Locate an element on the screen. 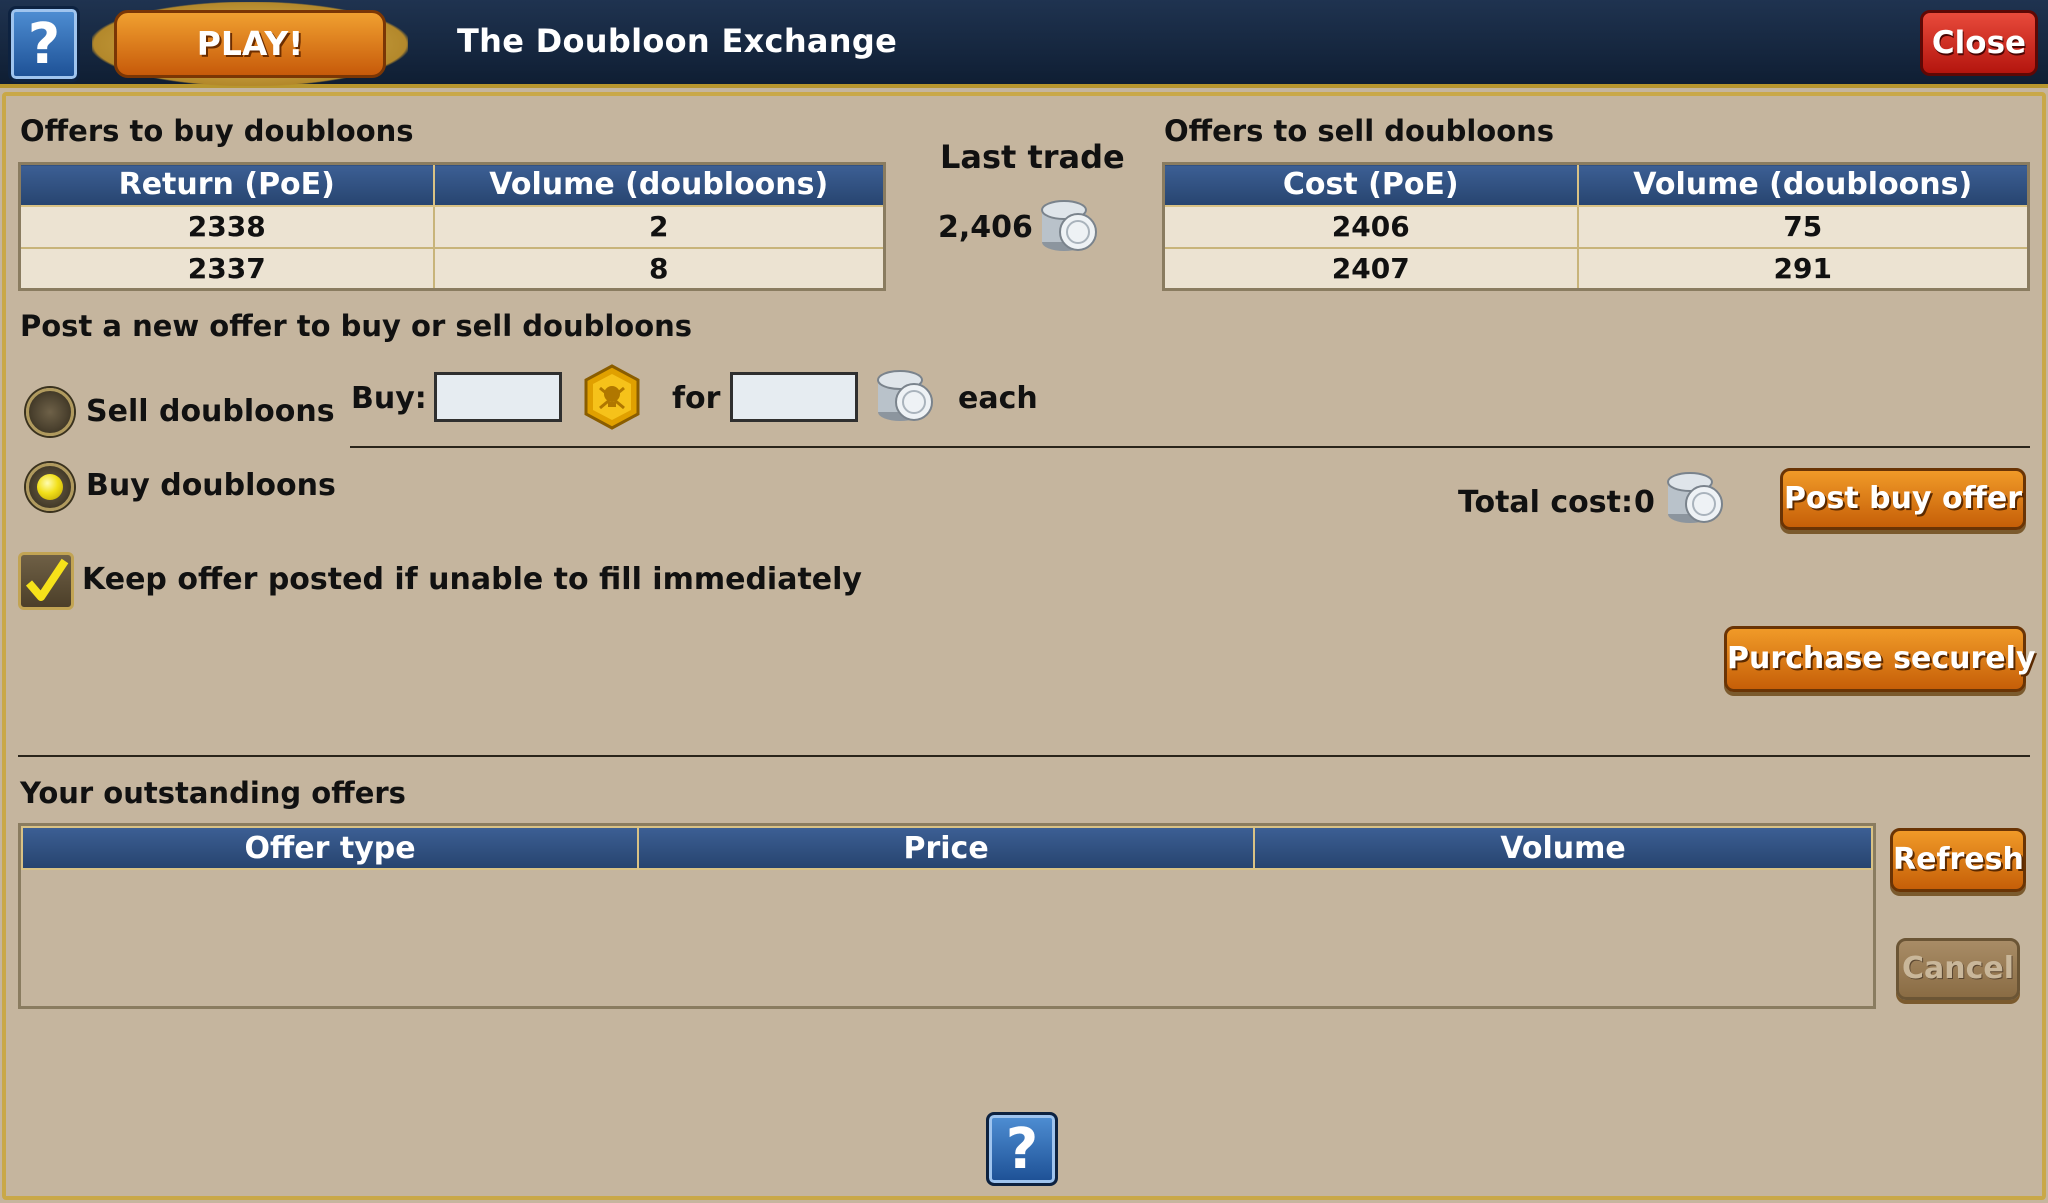 The height and width of the screenshot is (1203, 2048). table-row: 2406 75 is located at coordinates (1596, 226).